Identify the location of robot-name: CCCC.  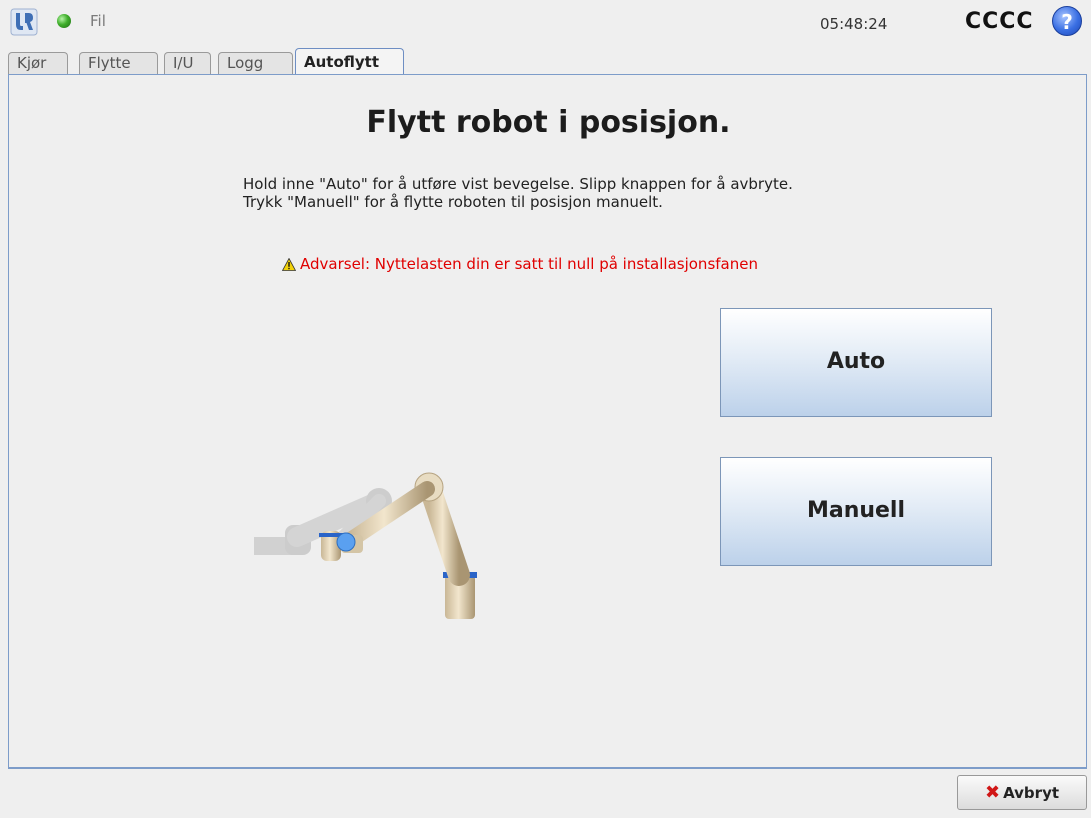
(999, 21).